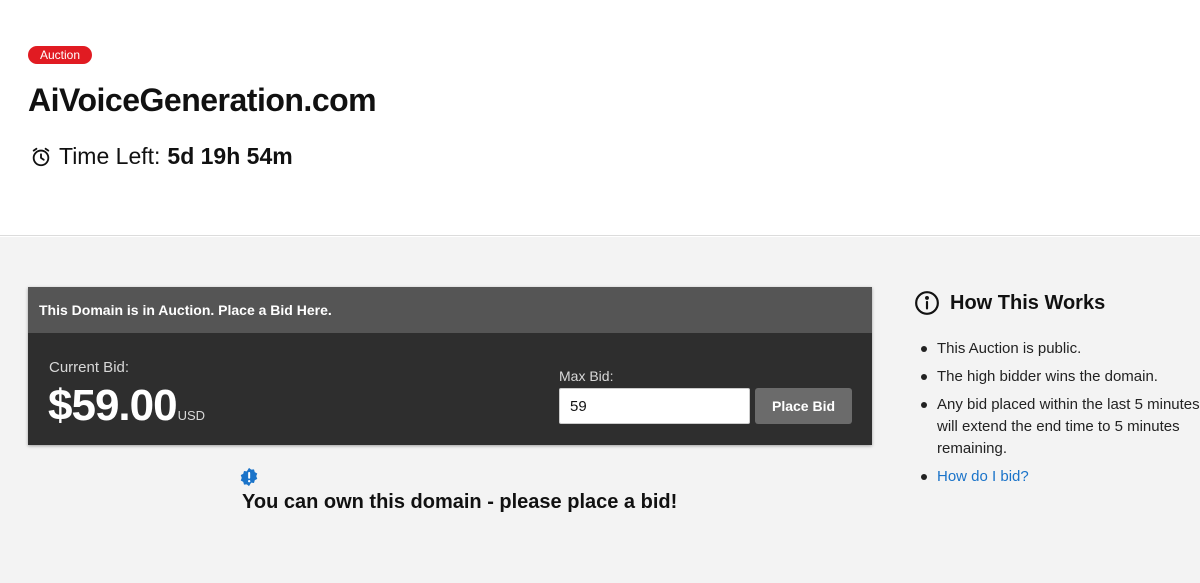 The width and height of the screenshot is (1200, 583). I want to click on exclamation-badge-icon, so click(249, 477).